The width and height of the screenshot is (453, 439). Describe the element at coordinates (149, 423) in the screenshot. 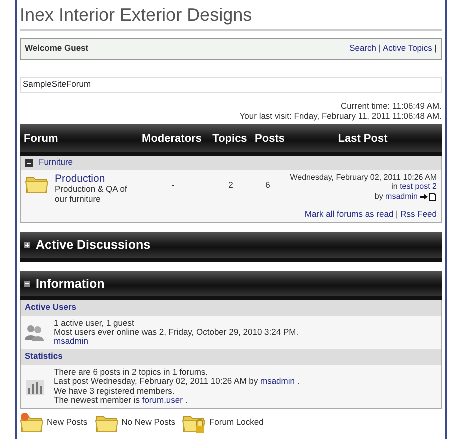

I see `legend-label: No New Posts` at that location.